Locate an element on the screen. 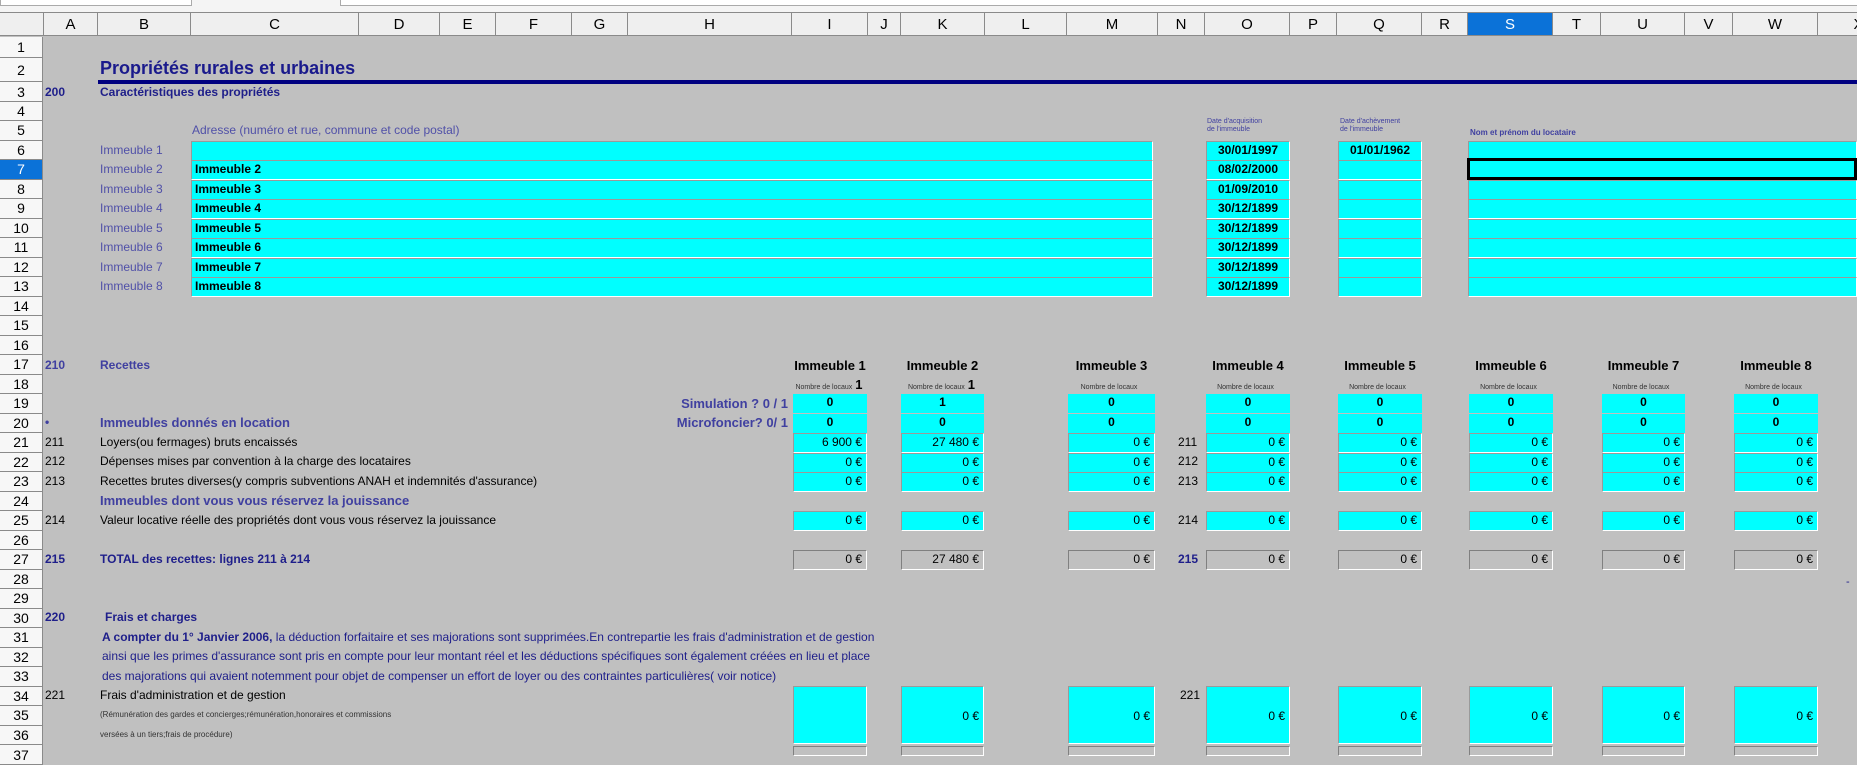  row-header-20: 20 is located at coordinates (21, 423).